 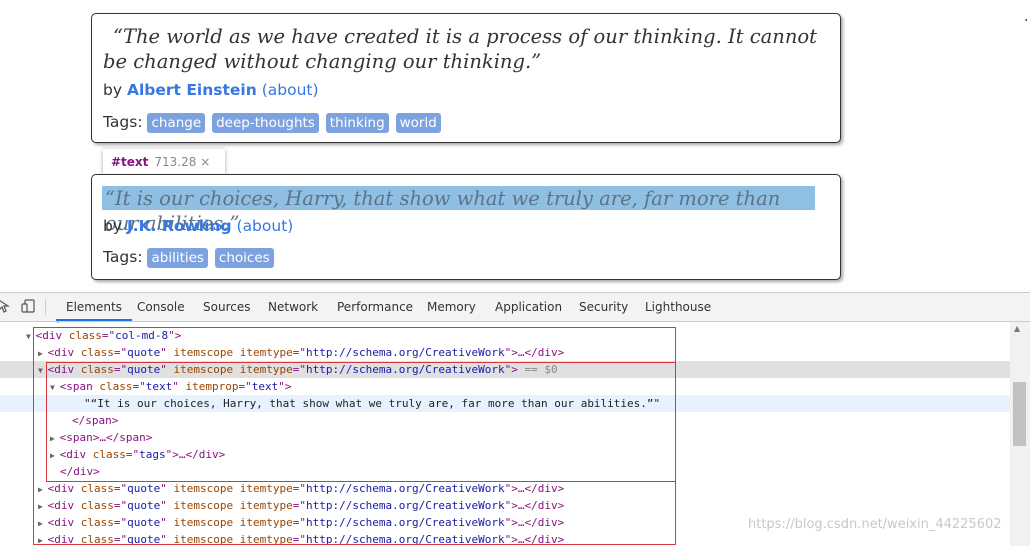 What do you see at coordinates (505, 454) in the screenshot?
I see `dom-tree-line: ▶ <div class="tags">…</div>` at bounding box center [505, 454].